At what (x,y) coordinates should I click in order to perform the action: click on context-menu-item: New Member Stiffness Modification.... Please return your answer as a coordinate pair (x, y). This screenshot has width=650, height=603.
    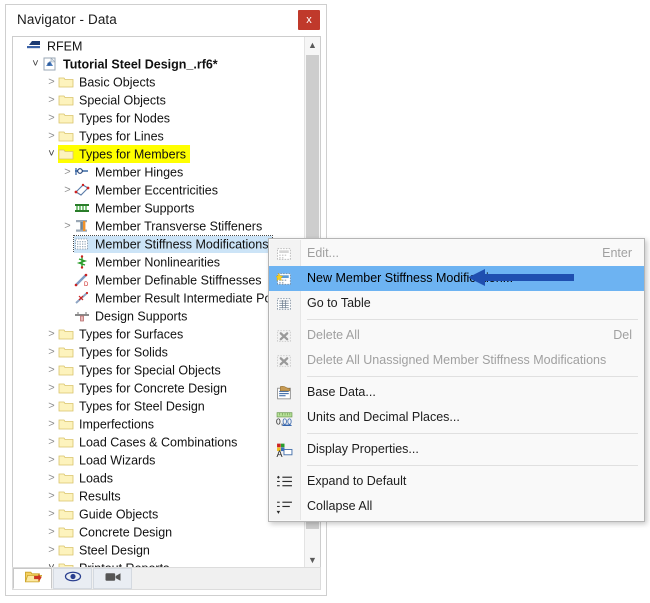
    Looking at the image, I should click on (456, 278).